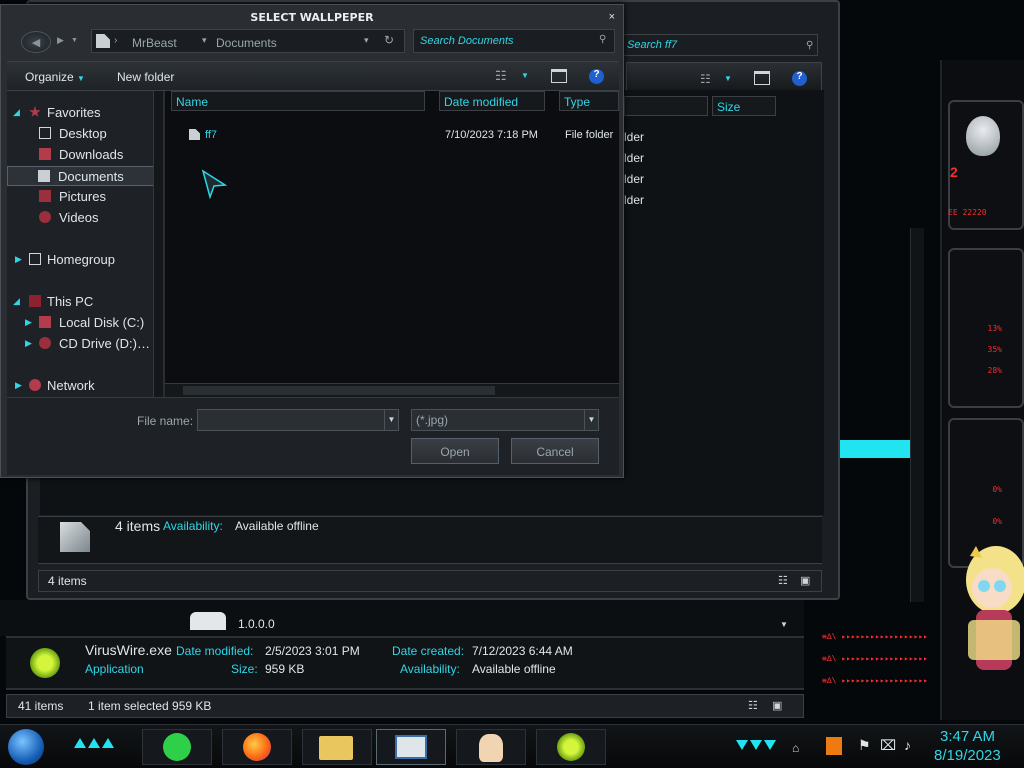 The image size is (1024, 768). I want to click on nav-homegroup-label: Homegroup, so click(81, 259).